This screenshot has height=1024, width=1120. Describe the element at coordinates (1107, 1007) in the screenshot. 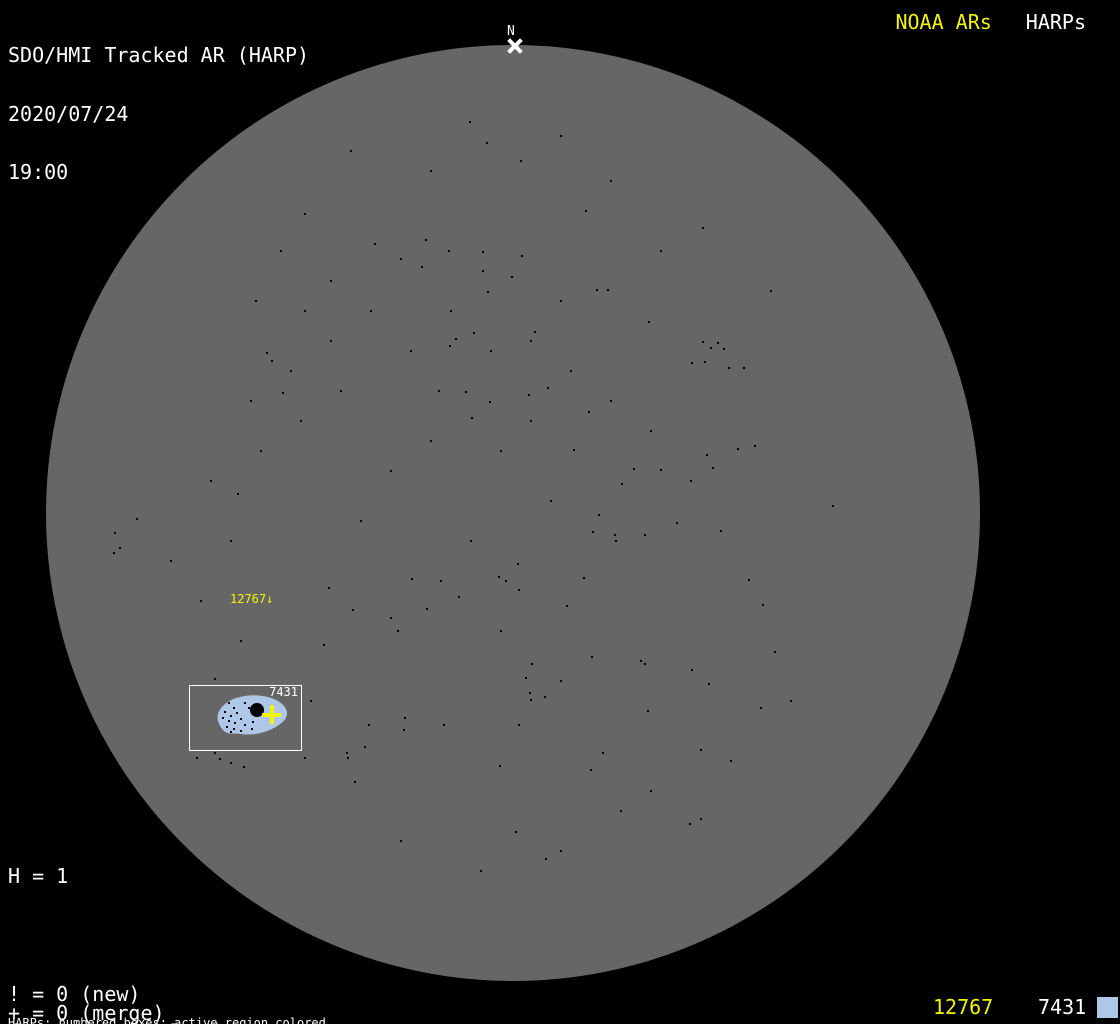

I see `harp-color-swatch` at that location.